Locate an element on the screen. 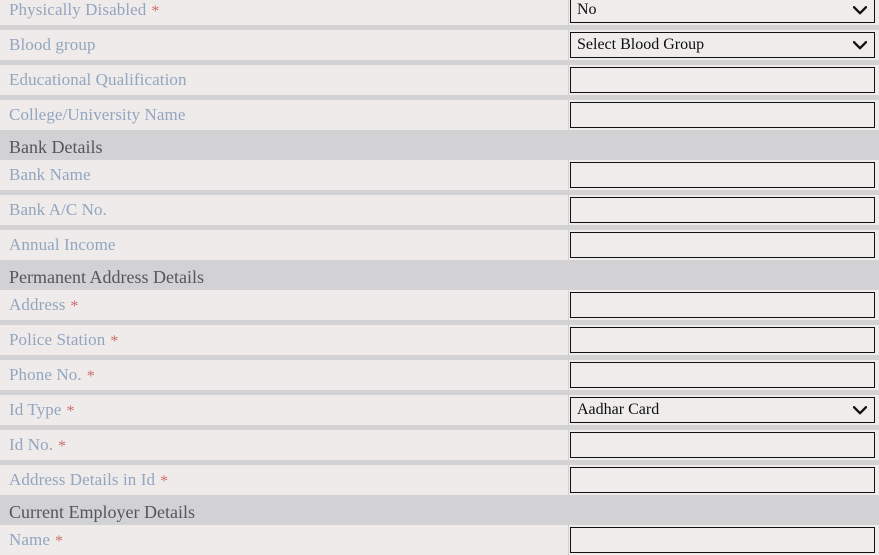 Image resolution: width=879 pixels, height=555 pixels. control-cell-annual-income is located at coordinates (724, 245).